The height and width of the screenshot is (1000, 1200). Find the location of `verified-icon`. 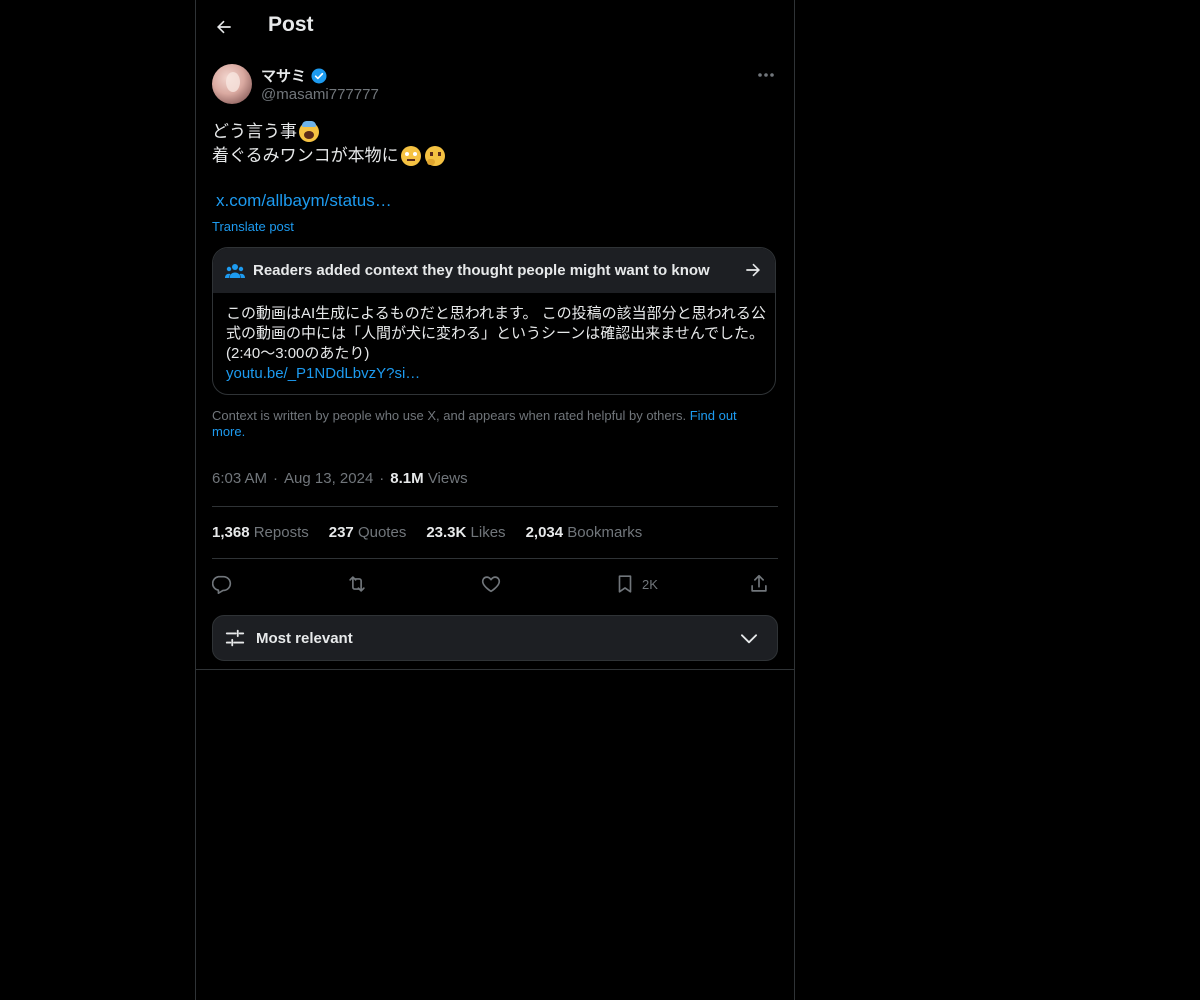

verified-icon is located at coordinates (319, 76).